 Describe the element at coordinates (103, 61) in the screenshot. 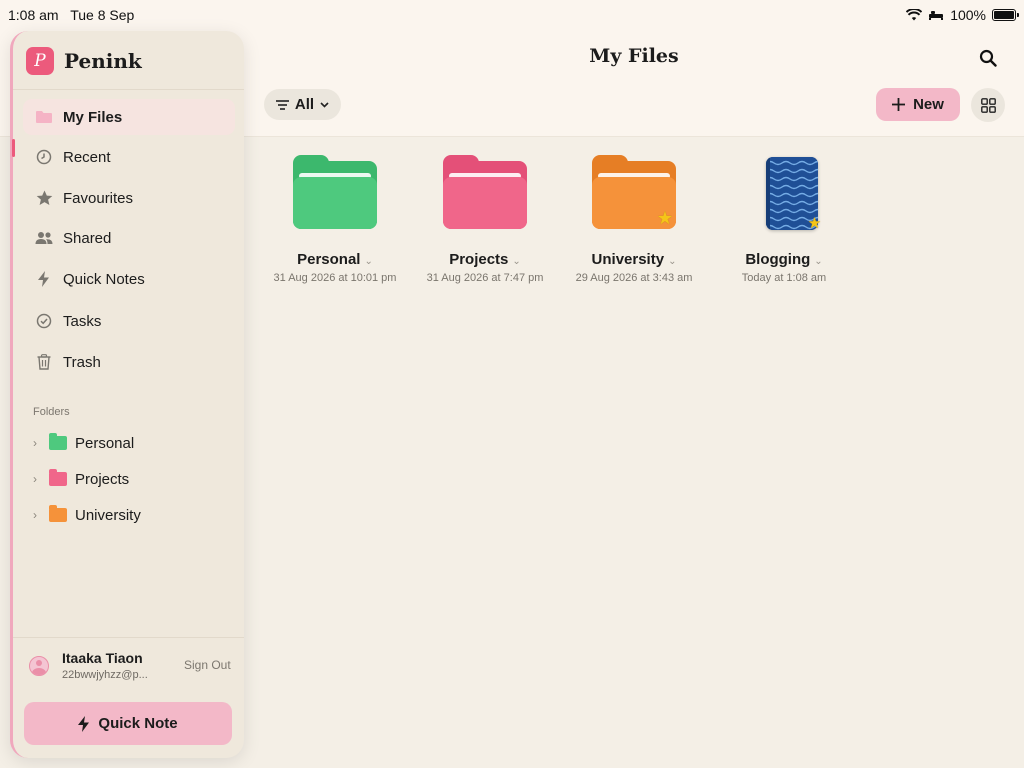

I see `app-name: Penink` at that location.